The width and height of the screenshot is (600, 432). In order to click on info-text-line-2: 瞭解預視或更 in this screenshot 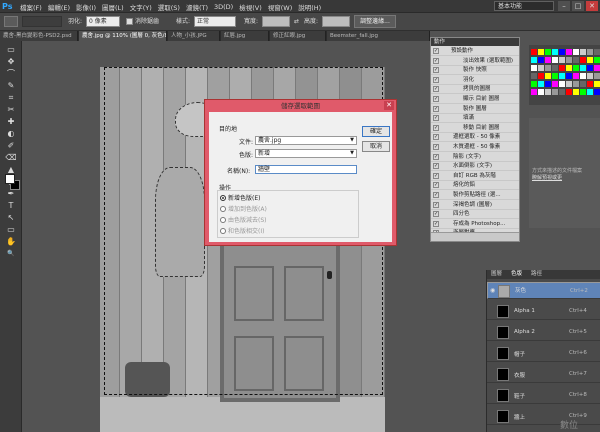, I will do `click(566, 178)`.